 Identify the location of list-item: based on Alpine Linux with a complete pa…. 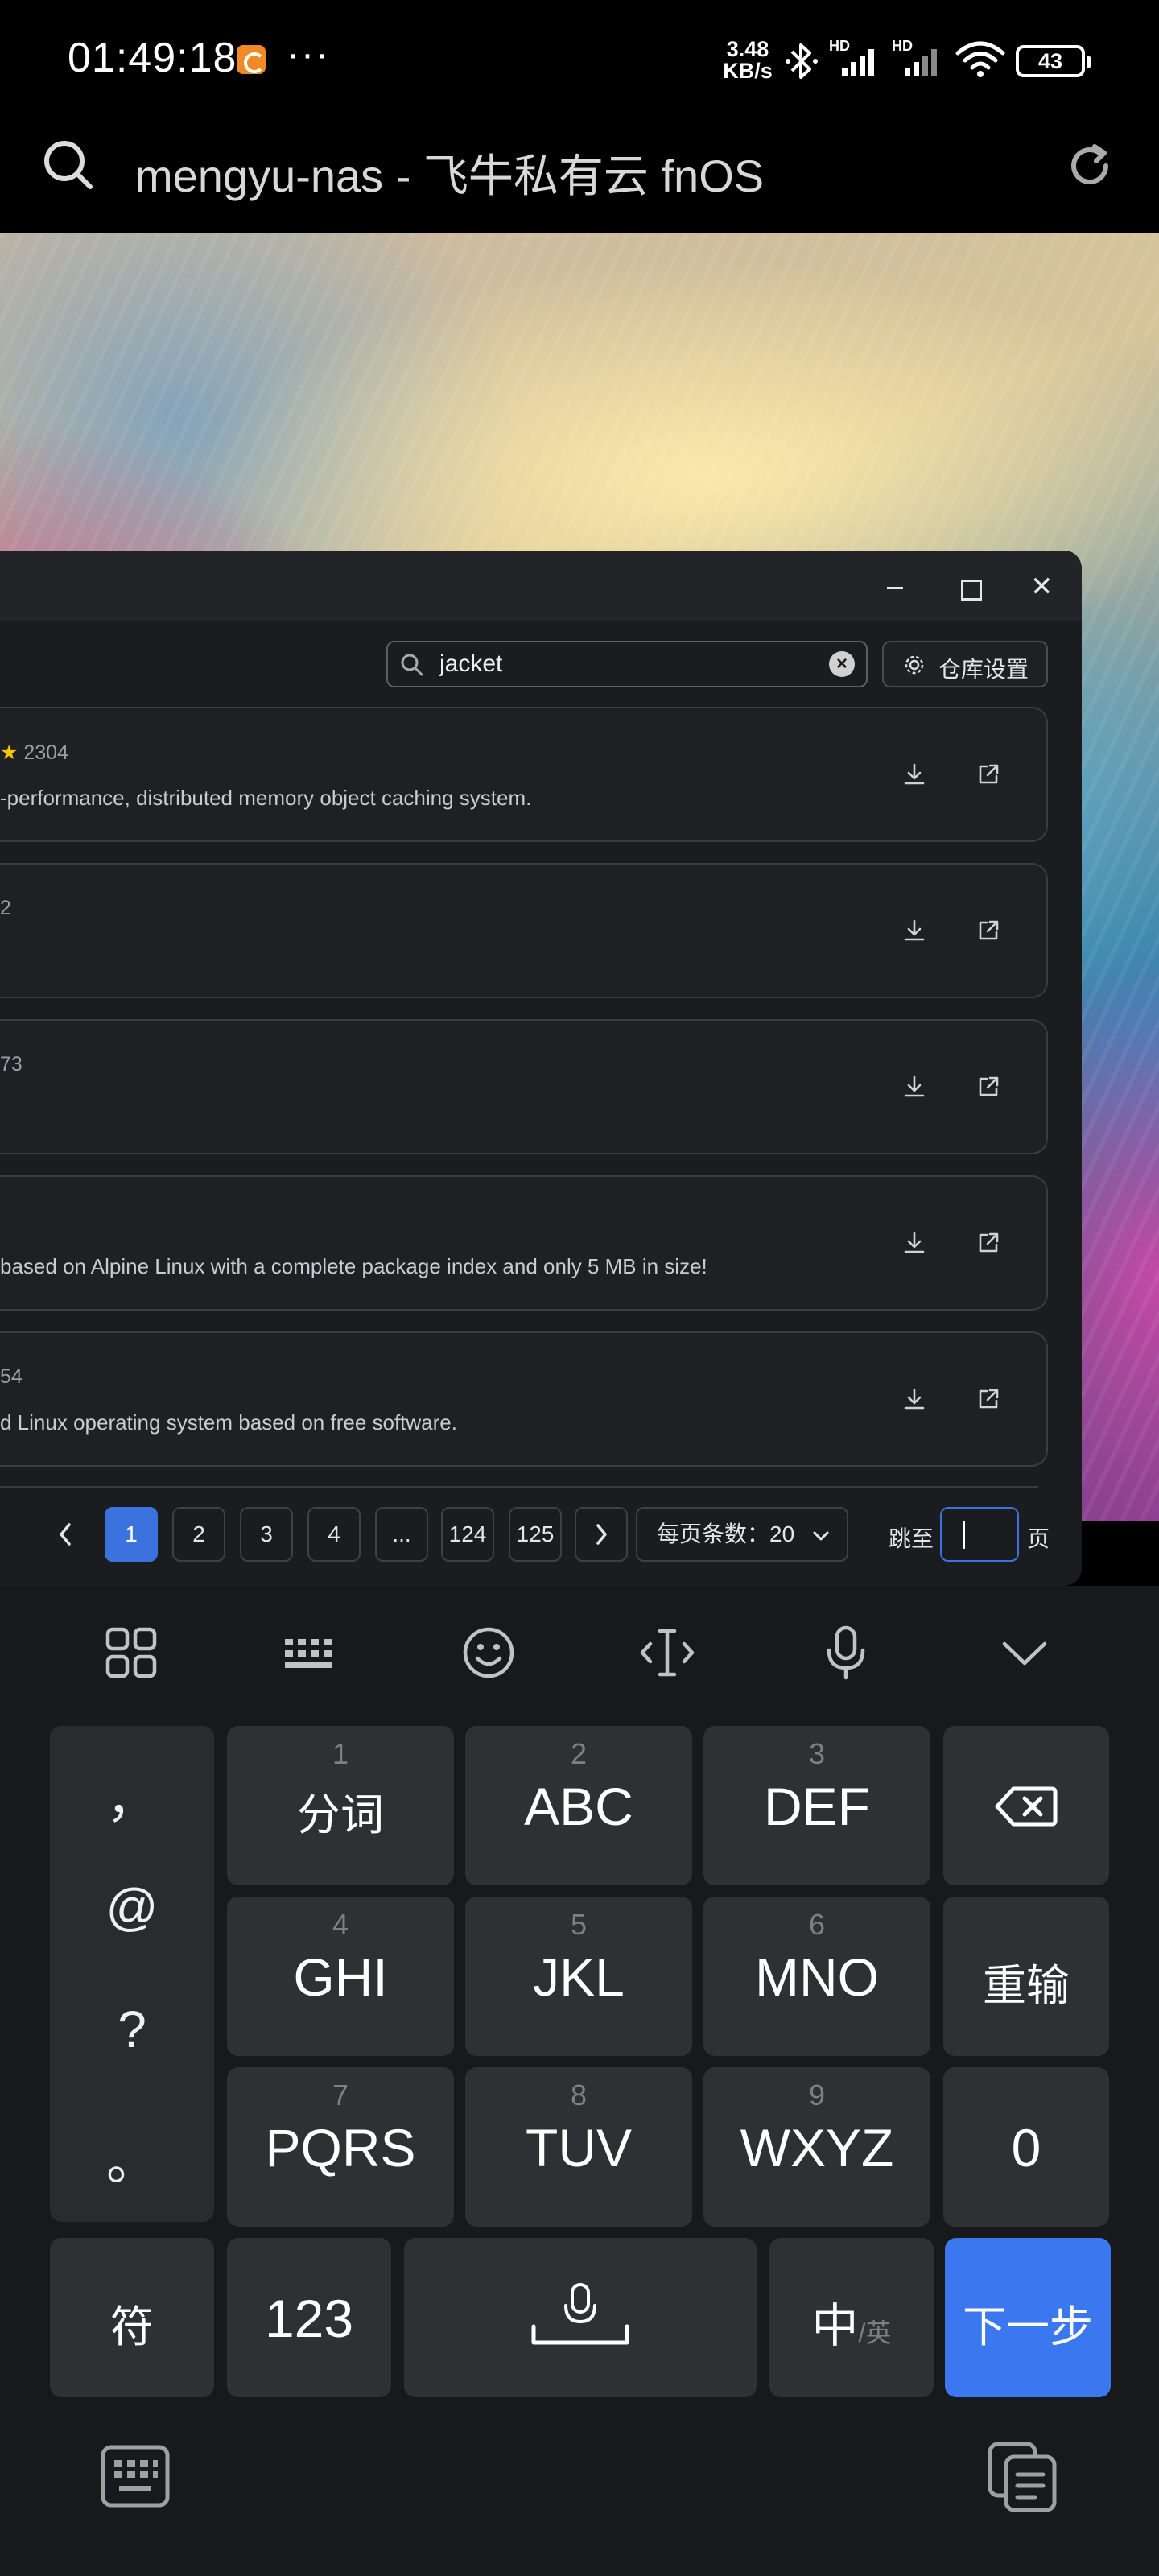
(524, 1243).